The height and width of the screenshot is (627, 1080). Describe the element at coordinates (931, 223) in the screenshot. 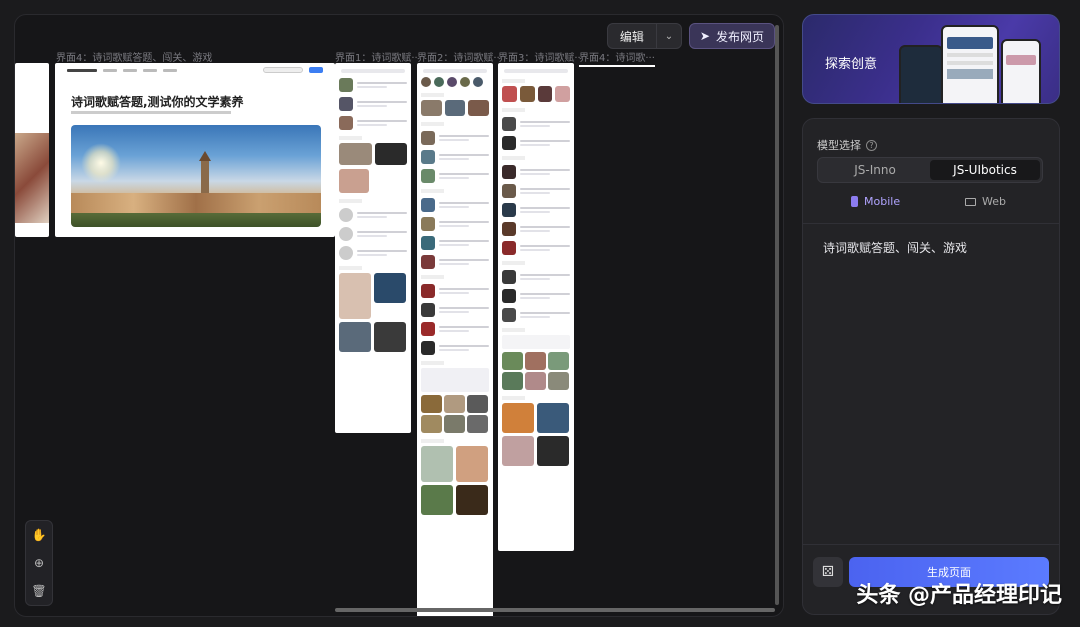

I see `divider` at that location.